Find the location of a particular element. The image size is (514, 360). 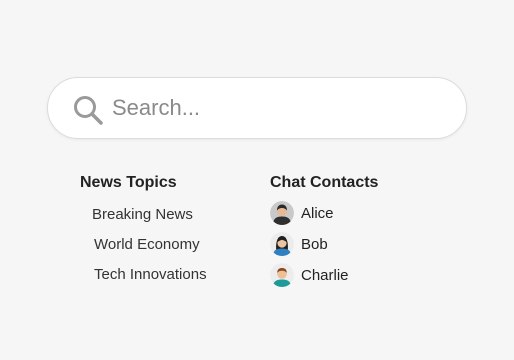

news-topic-world-economy: World Economy is located at coordinates (147, 244).